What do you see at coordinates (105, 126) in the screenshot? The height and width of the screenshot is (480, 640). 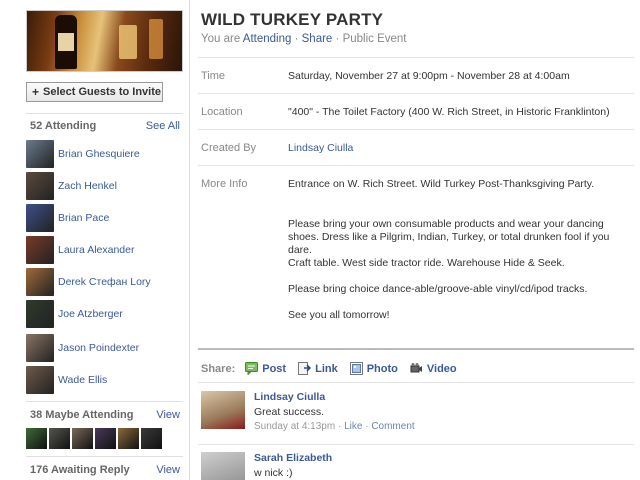 I see `attending-header: 52 Attending See All` at bounding box center [105, 126].